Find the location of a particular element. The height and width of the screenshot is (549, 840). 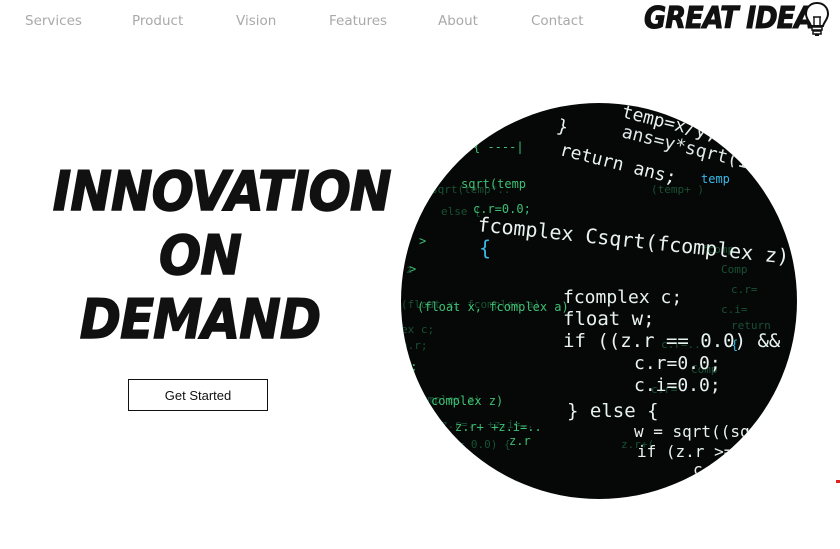

svg-text: z.r+ +z.i=.. is located at coordinates (498, 427).